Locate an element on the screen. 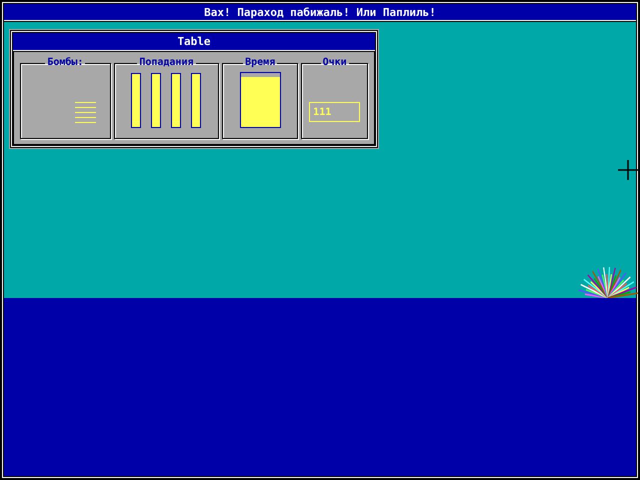 This screenshot has height=480, width=640. score-value: 111 is located at coordinates (334, 112).